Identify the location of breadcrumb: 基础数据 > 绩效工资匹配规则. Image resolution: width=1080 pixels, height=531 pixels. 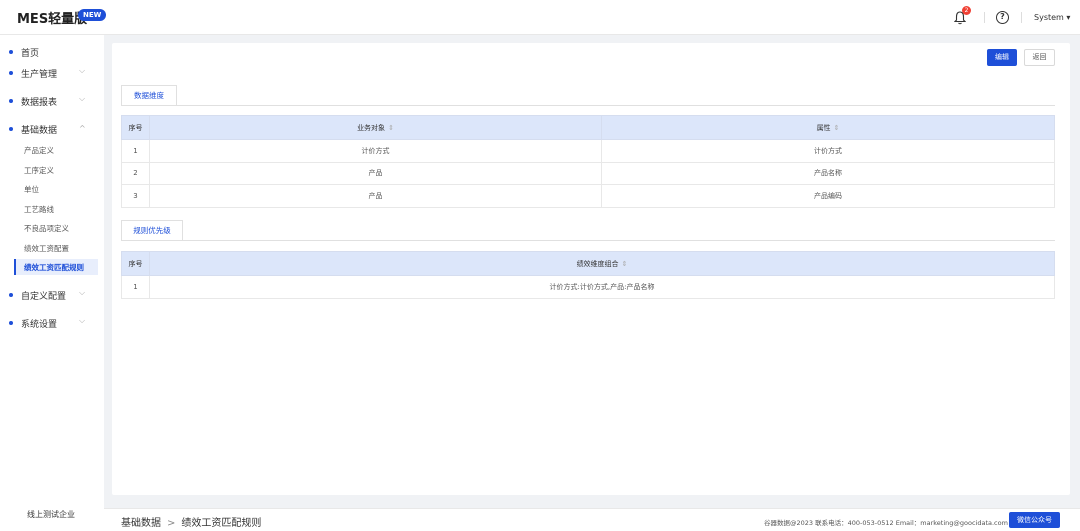
(191, 521).